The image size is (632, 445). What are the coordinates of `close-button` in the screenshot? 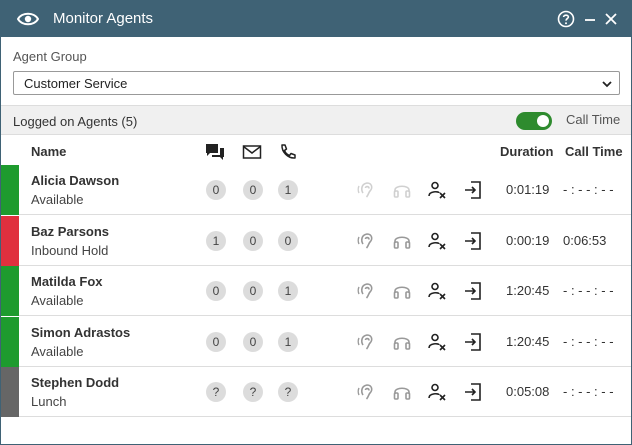 It's located at (611, 19).